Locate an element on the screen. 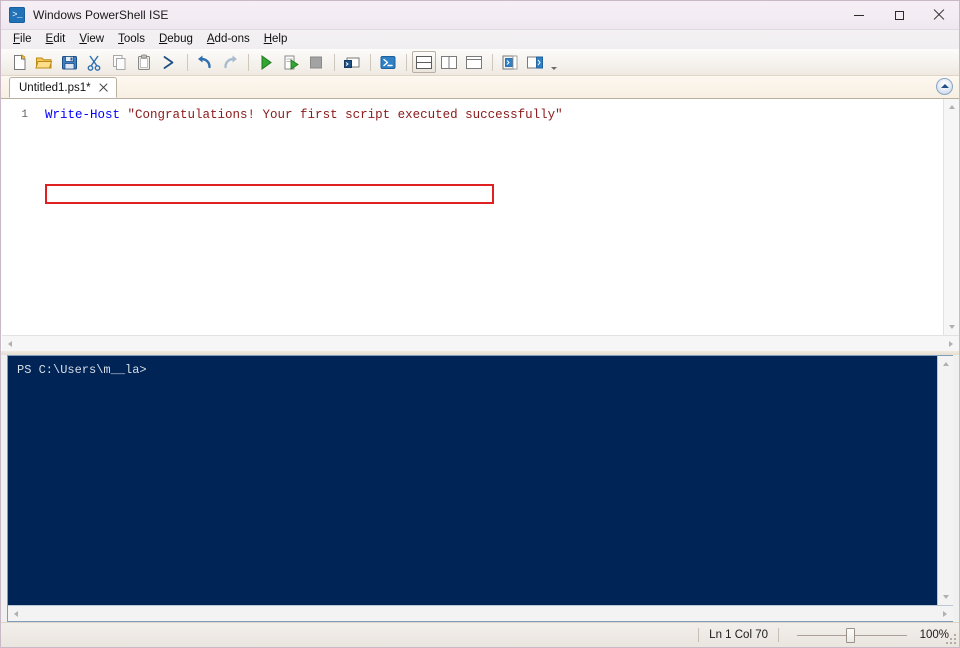  powershell-icon: >_ is located at coordinates (17, 15).